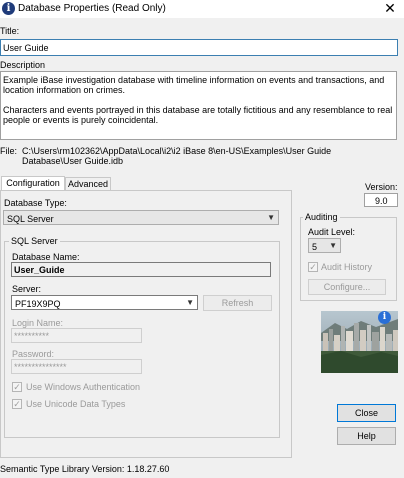  I want to click on description-label: Description, so click(23, 65).